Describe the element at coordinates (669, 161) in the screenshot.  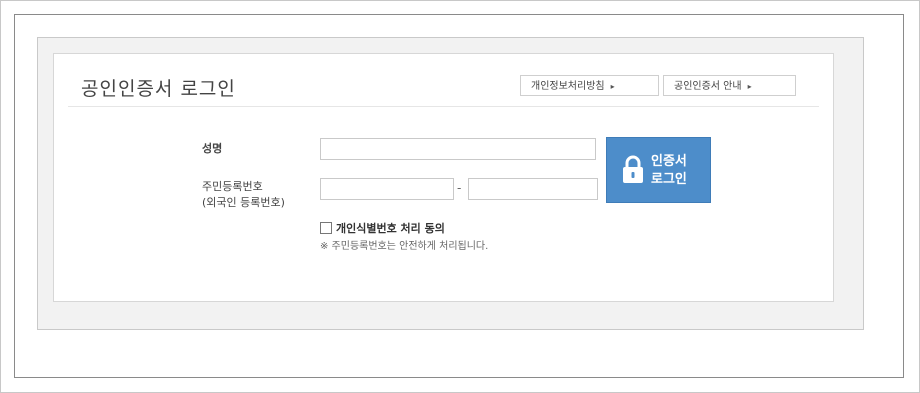
I see `login-button-line1: 인증서` at that location.